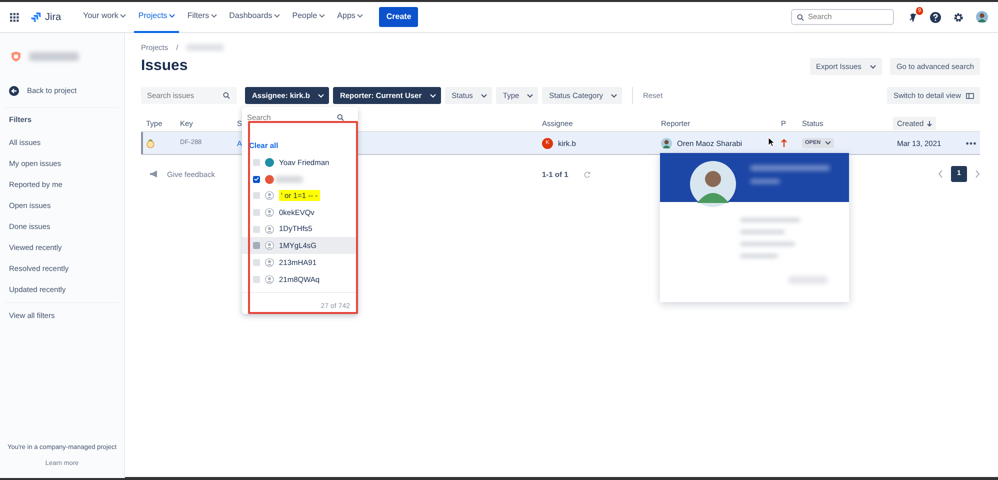 This screenshot has width=998, height=480. What do you see at coordinates (940, 174) in the screenshot?
I see `previous-icon` at bounding box center [940, 174].